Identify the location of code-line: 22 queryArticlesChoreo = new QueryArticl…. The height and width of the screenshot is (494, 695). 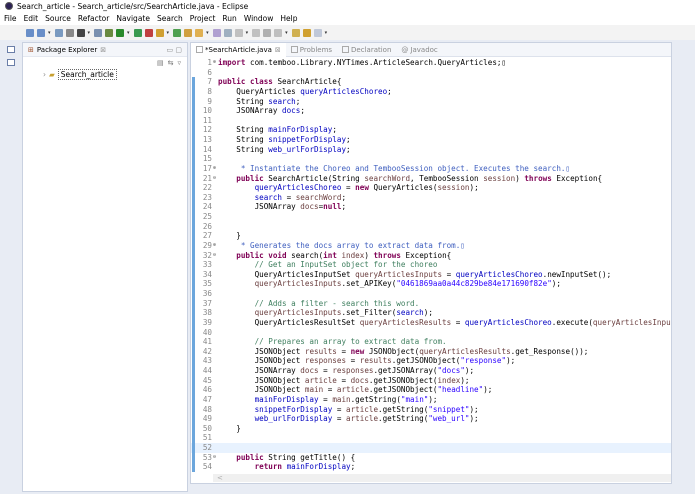
(431, 188).